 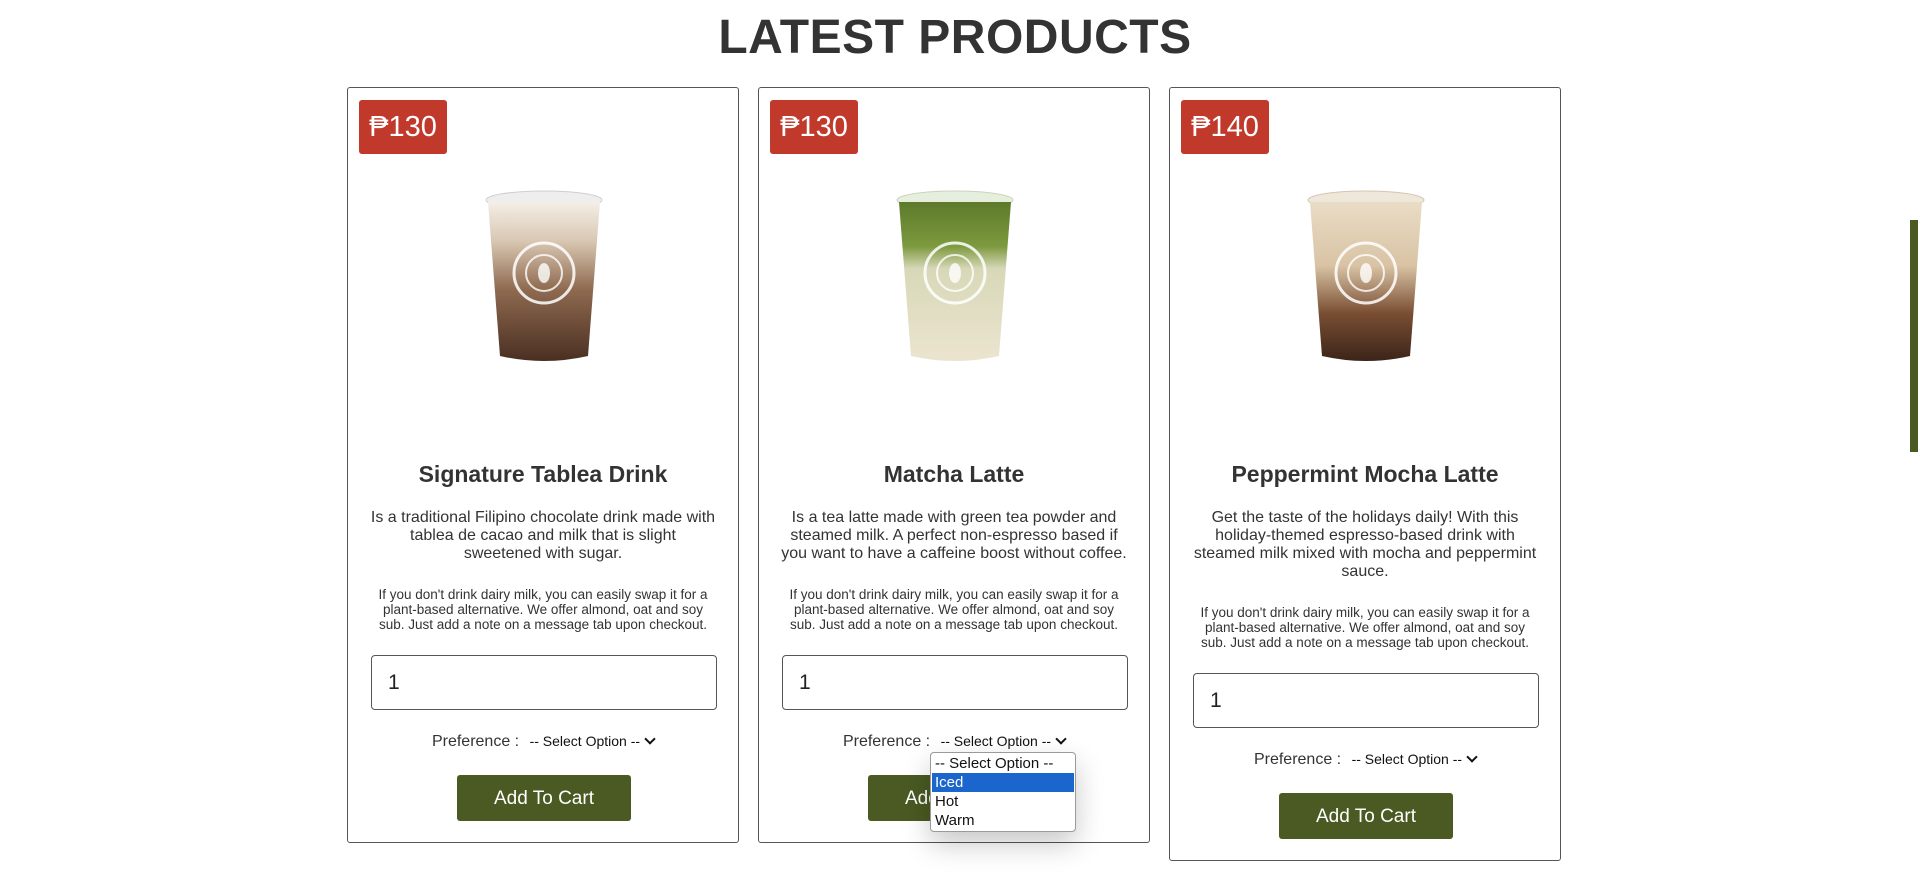 I want to click on dropdown-option-hot: Hot, so click(x=1003, y=801).